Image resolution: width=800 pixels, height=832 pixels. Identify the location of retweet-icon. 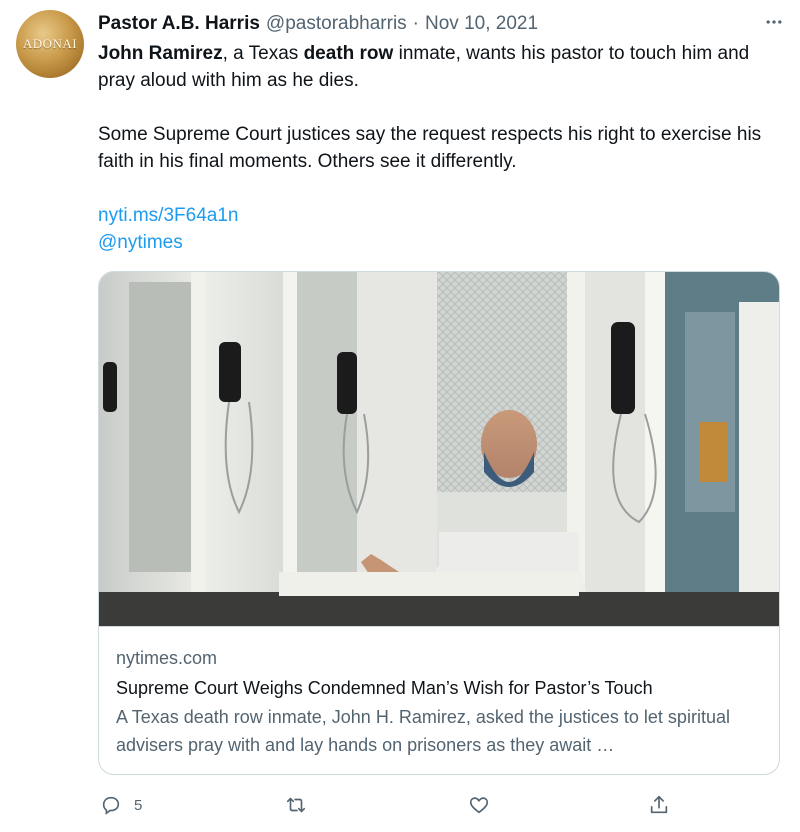
(296, 805).